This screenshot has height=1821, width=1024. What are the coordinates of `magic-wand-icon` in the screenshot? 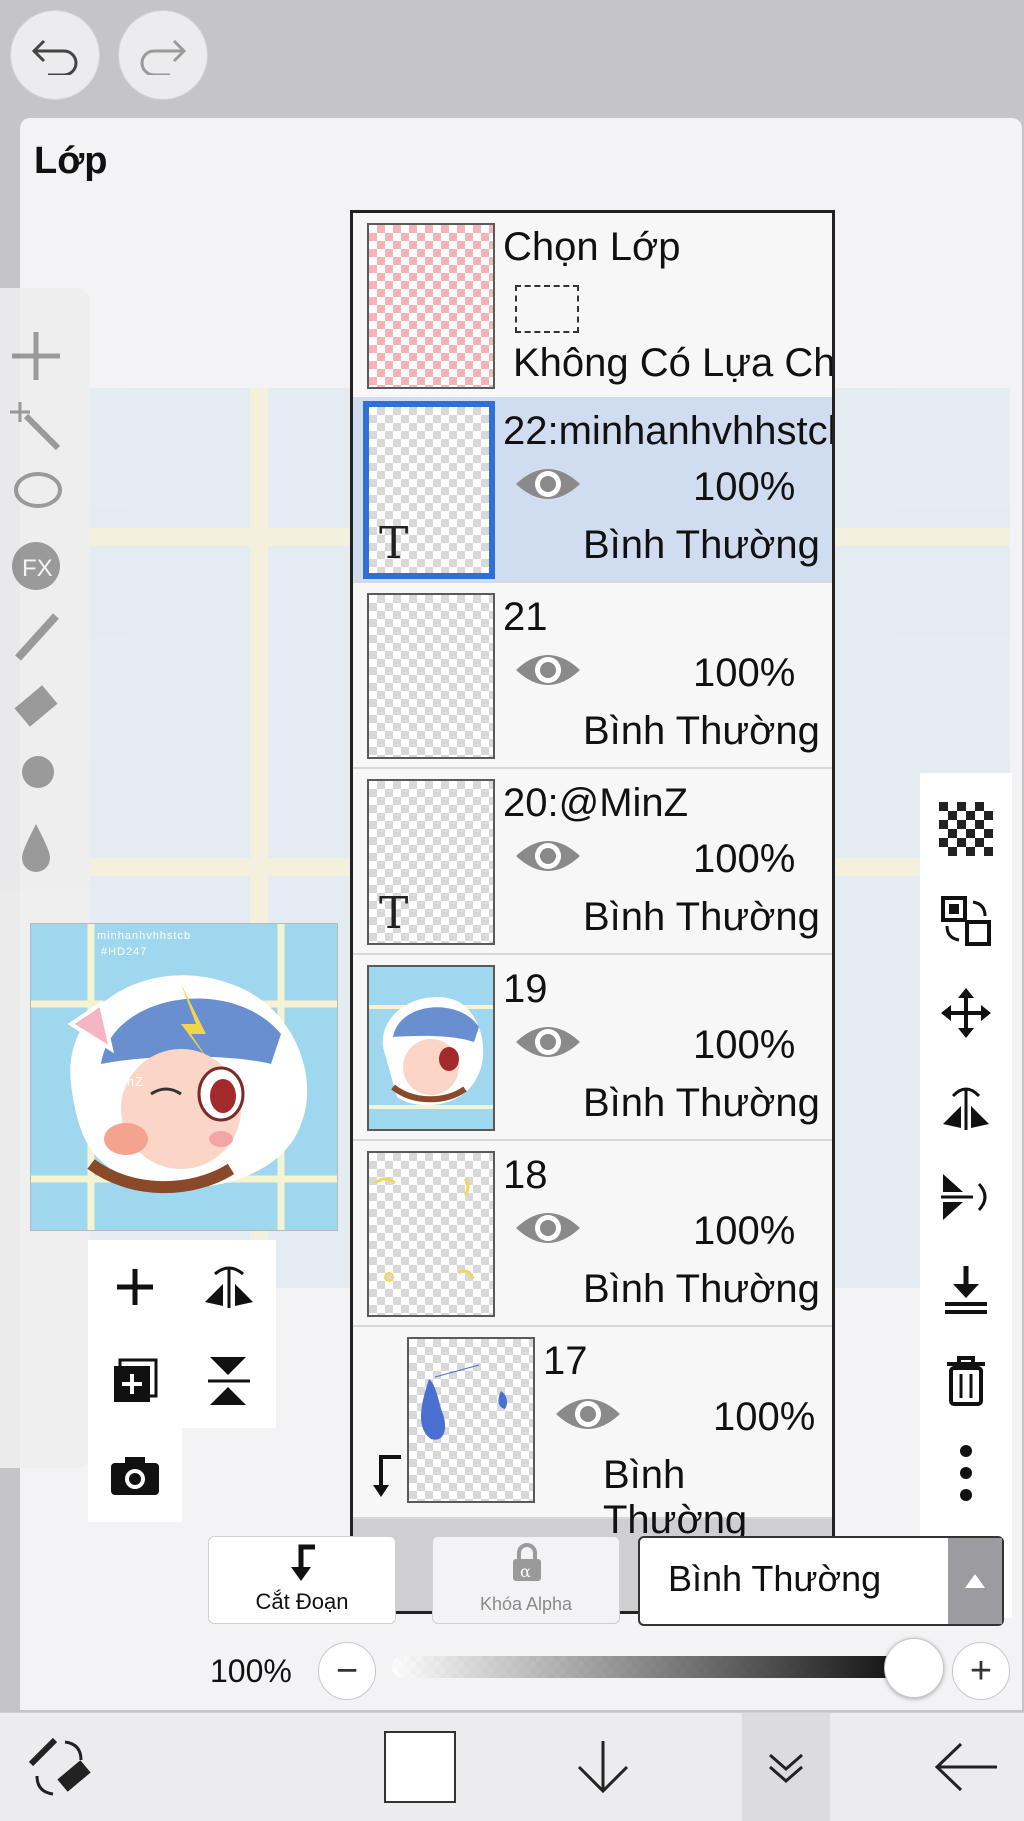 It's located at (36, 426).